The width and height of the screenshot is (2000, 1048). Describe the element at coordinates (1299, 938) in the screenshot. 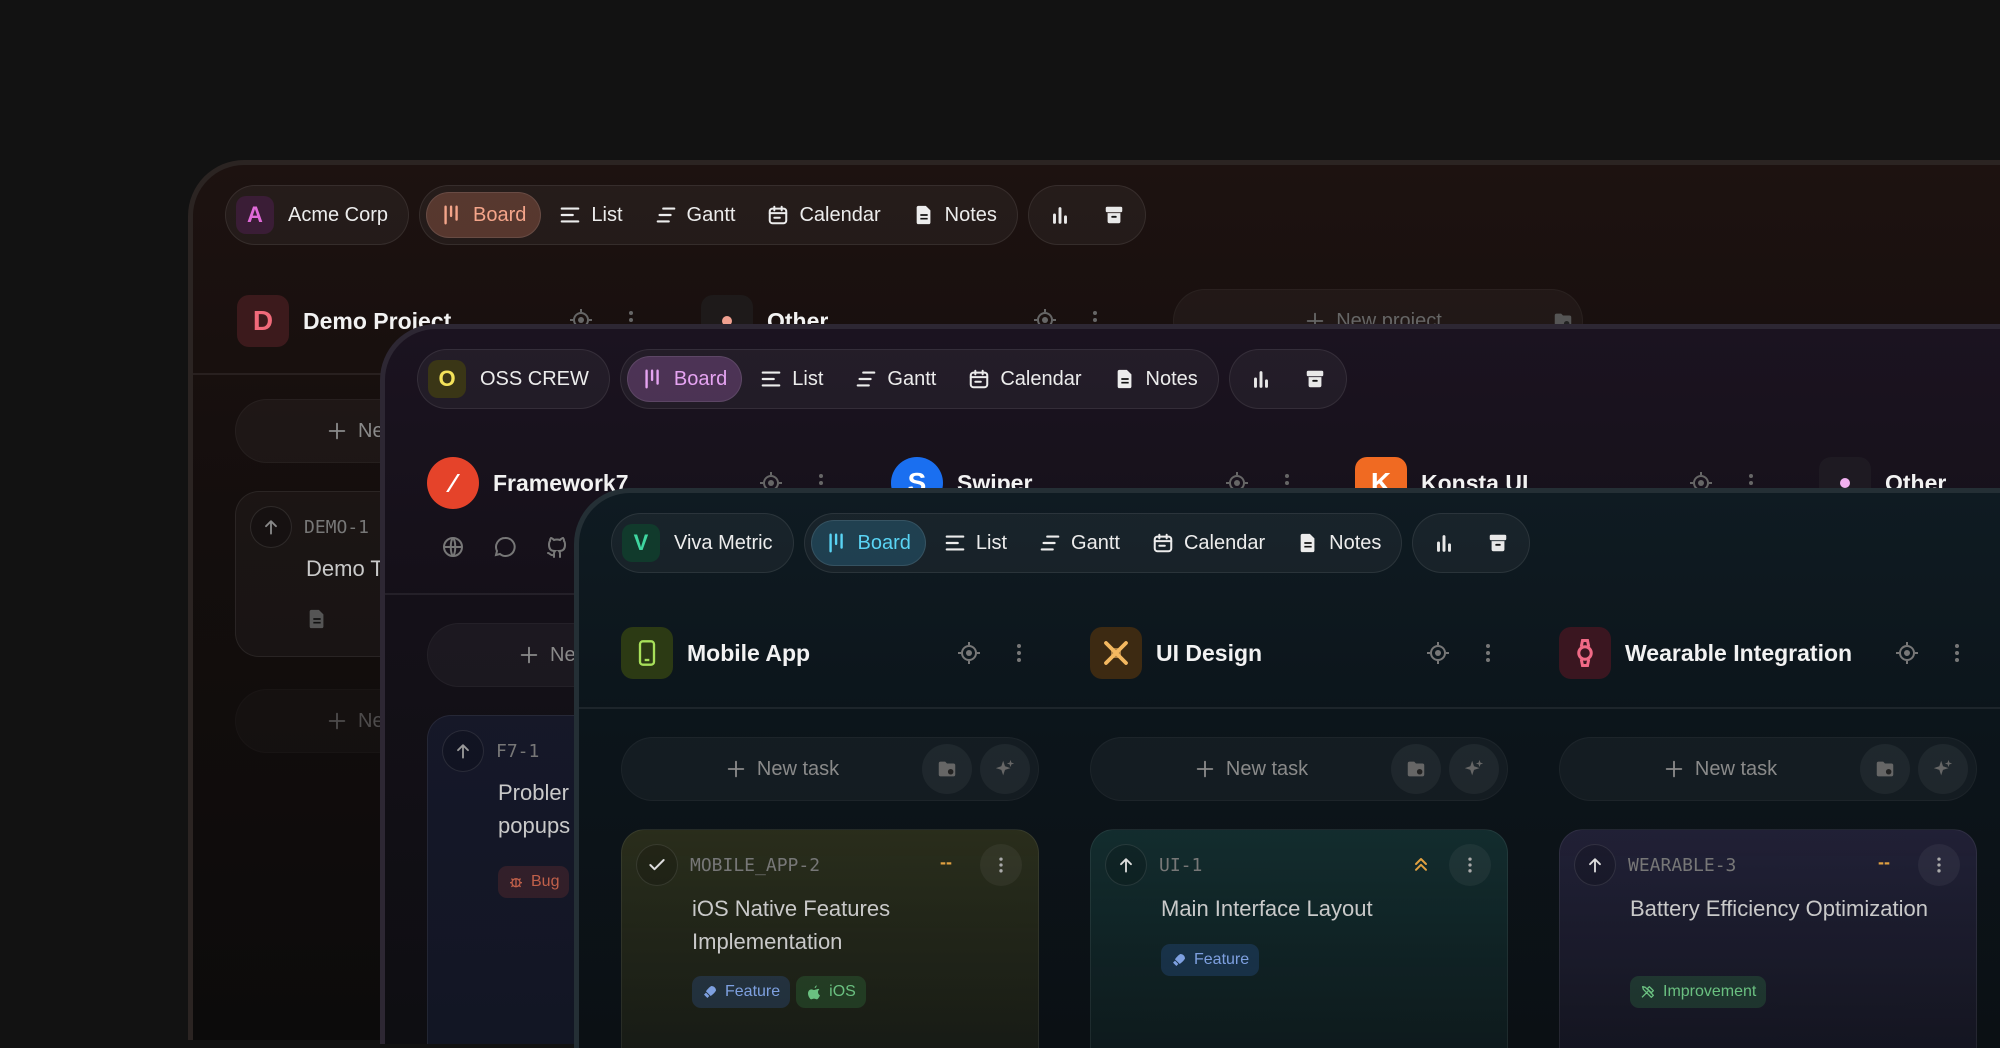

I see `task-card: UI-1 Main Interface Layout Feature` at that location.